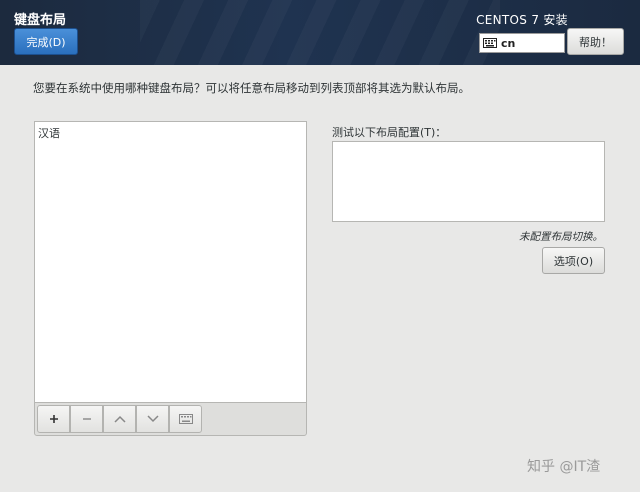 The width and height of the screenshot is (640, 492). What do you see at coordinates (595, 41) in the screenshot?
I see `help-button: 帮助！` at bounding box center [595, 41].